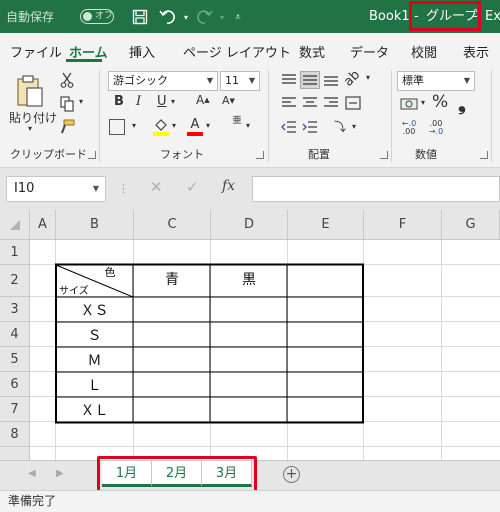 The height and width of the screenshot is (512, 500). What do you see at coordinates (161, 127) in the screenshot?
I see `fill-color-icon` at bounding box center [161, 127].